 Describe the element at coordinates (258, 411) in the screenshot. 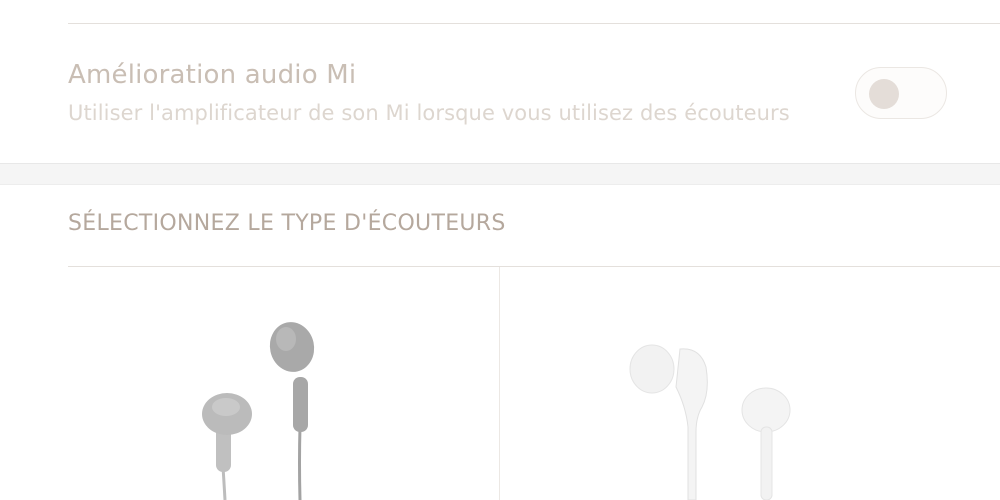

I see `earbuds-icon` at that location.